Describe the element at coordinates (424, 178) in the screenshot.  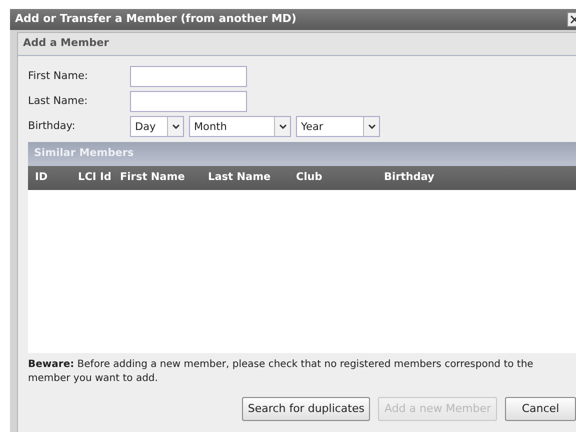
I see `column-header: Birthday` at that location.